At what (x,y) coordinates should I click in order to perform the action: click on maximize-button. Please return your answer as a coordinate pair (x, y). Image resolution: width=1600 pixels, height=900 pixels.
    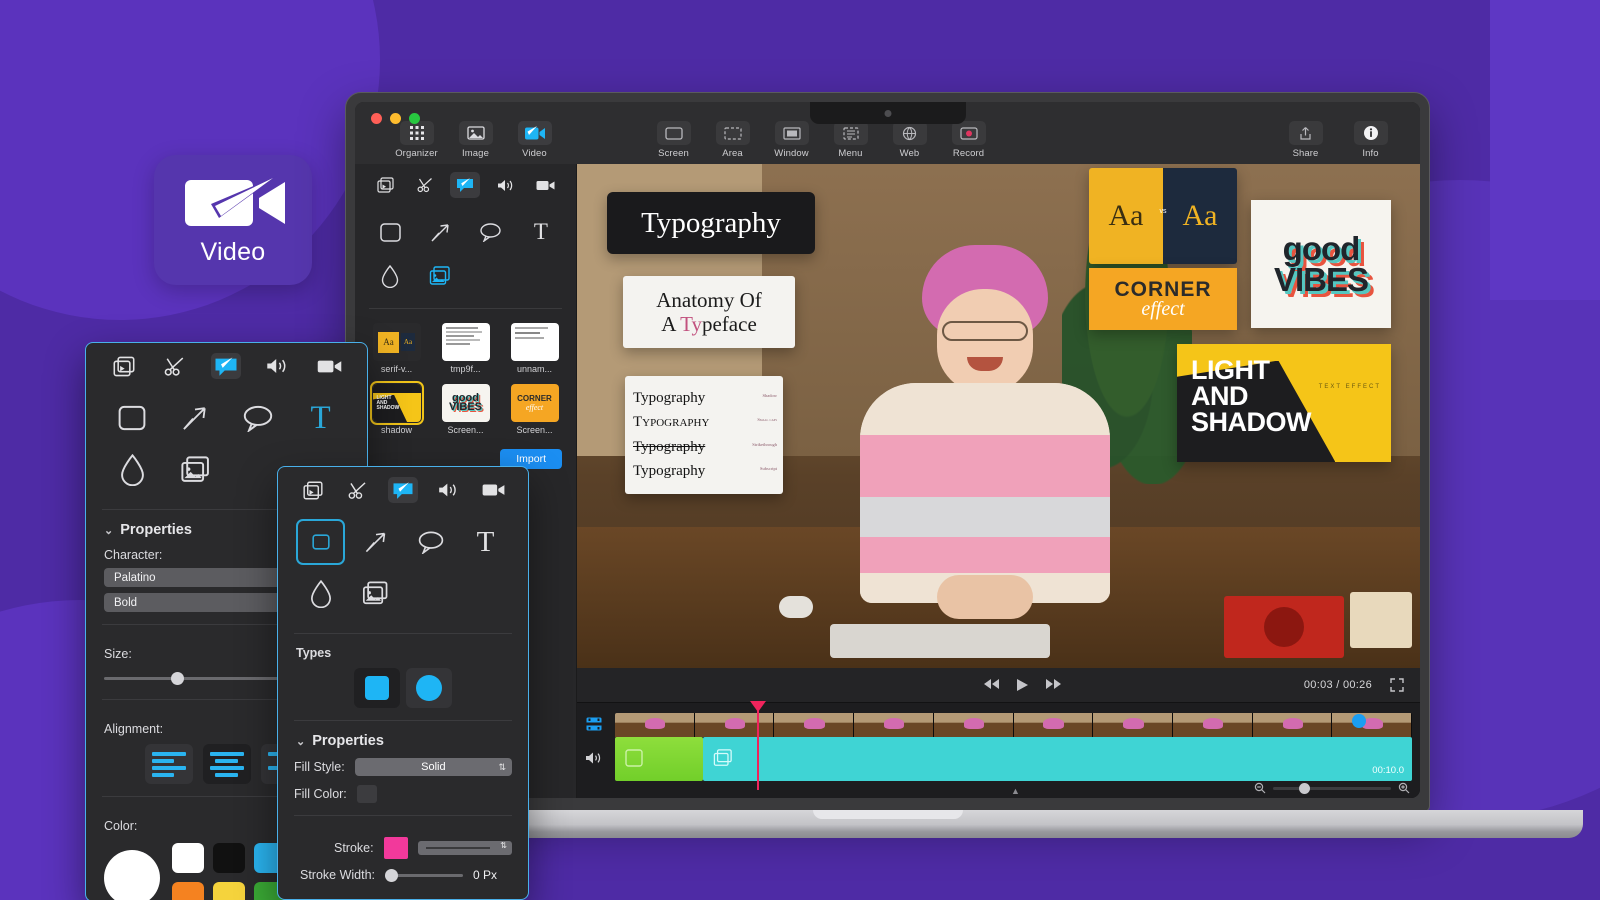
    Looking at the image, I should click on (414, 118).